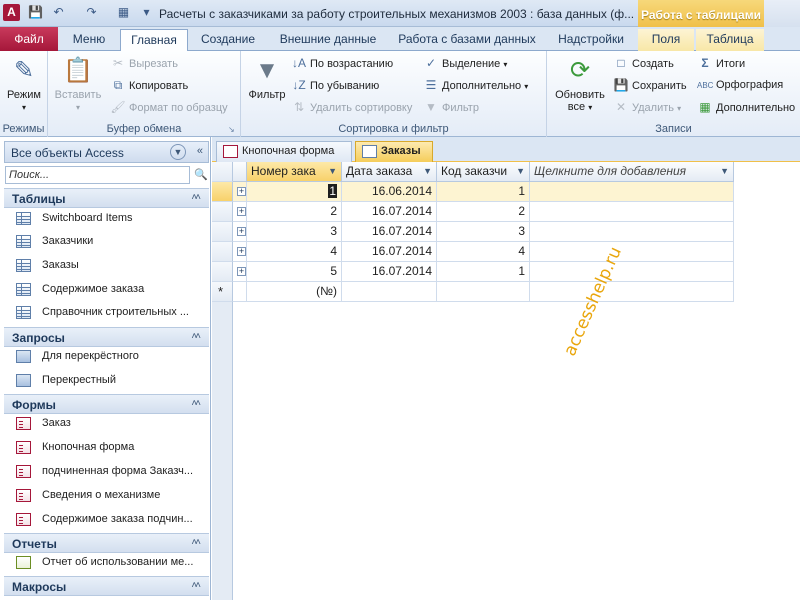 This screenshot has height=600, width=800. Describe the element at coordinates (294, 252) in the screenshot. I see `cell-order-number: 4` at that location.